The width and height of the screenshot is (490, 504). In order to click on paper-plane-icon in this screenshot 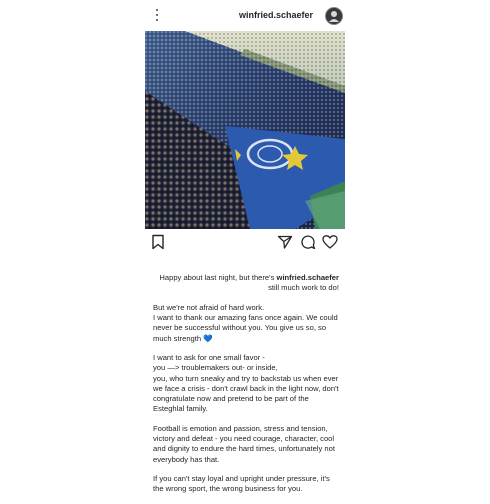, I will do `click(285, 242)`.